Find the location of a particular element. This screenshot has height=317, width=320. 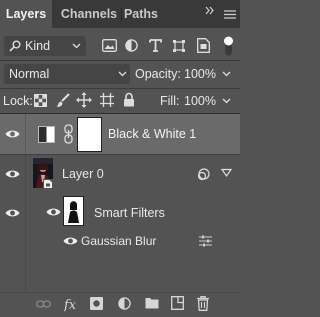

smart-object-badge-icon is located at coordinates (48, 184).